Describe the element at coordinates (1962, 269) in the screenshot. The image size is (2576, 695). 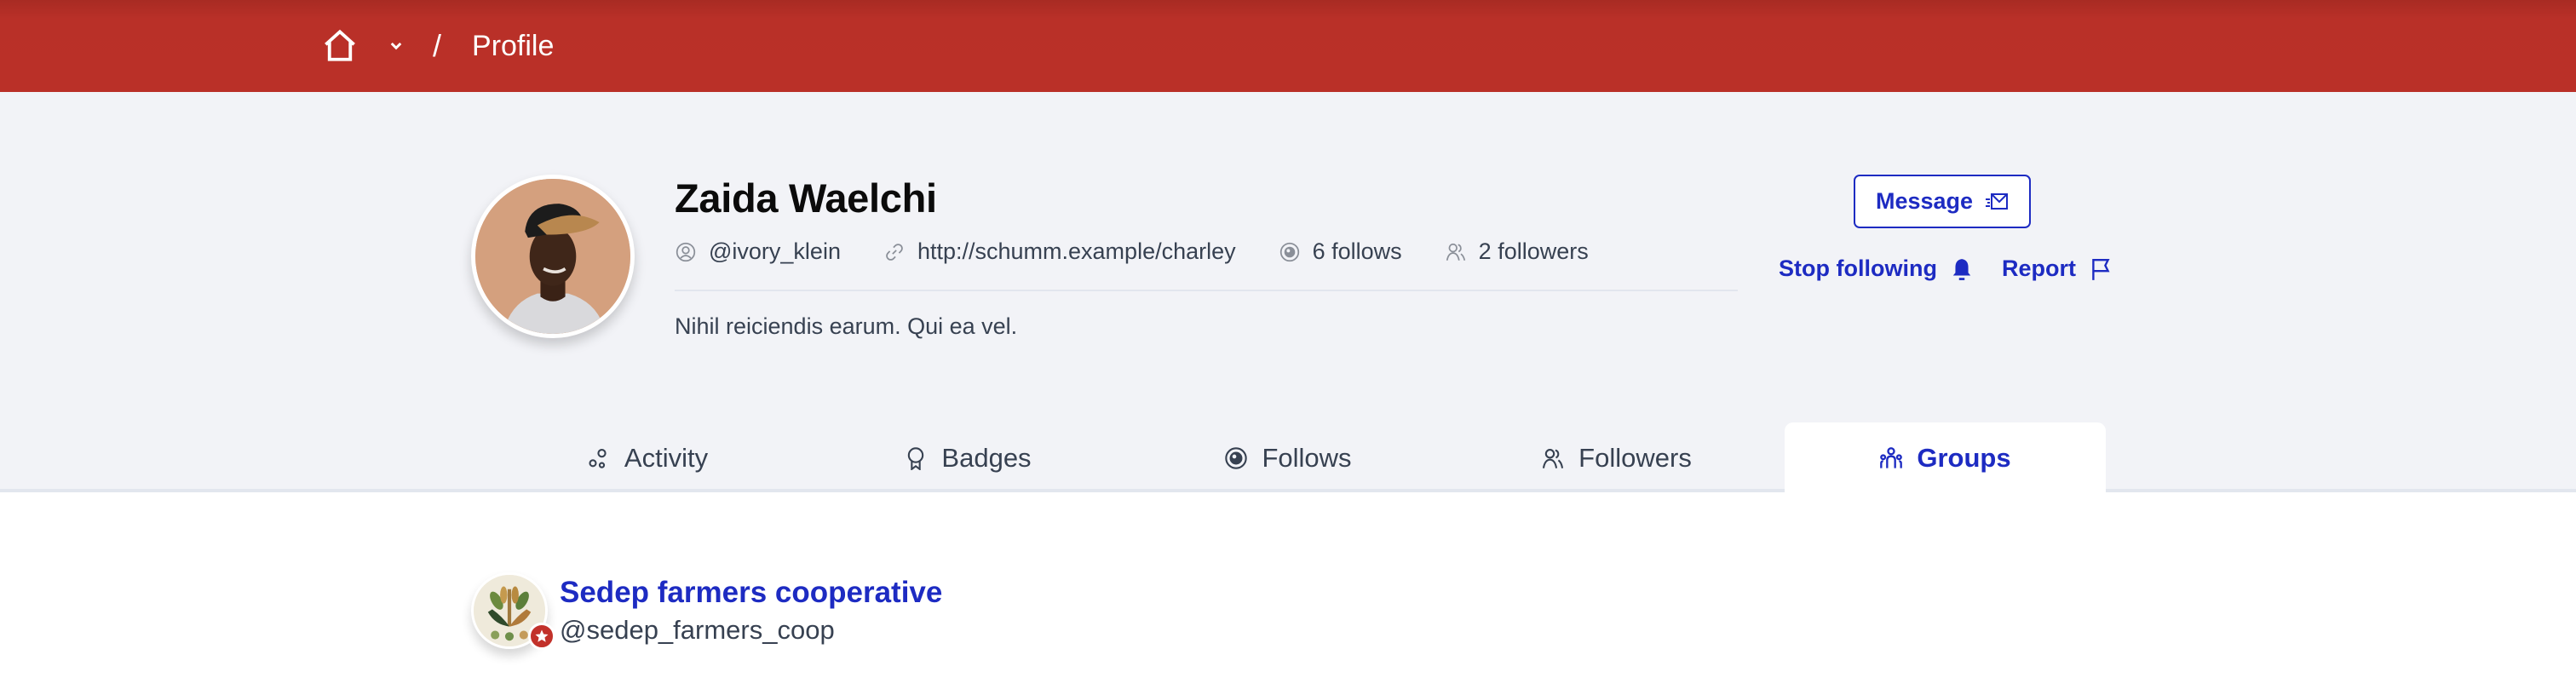
I see `bell-icon` at that location.